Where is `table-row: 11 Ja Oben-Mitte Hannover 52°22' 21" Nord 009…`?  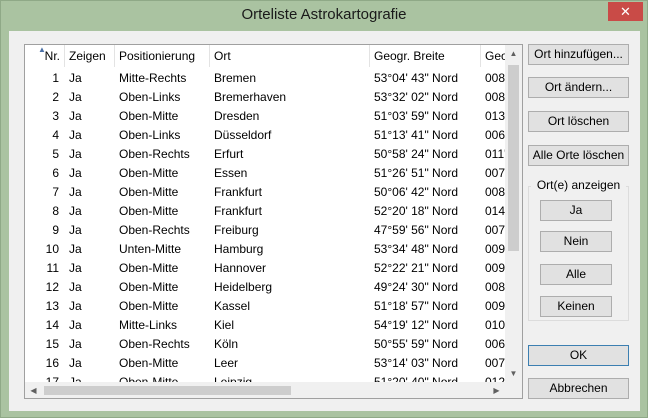
table-row: 11 Ja Oben-Mitte Hannover 52°22' 21" Nord 009… is located at coordinates (265, 268).